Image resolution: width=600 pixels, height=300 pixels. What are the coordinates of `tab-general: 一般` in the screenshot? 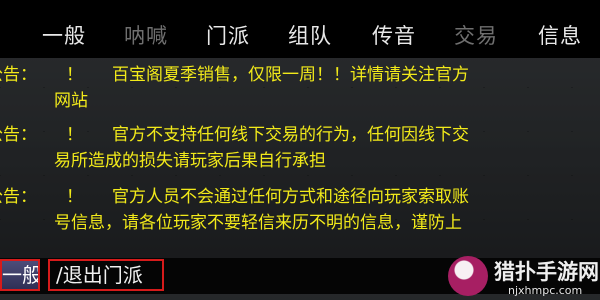 It's located at (64, 35).